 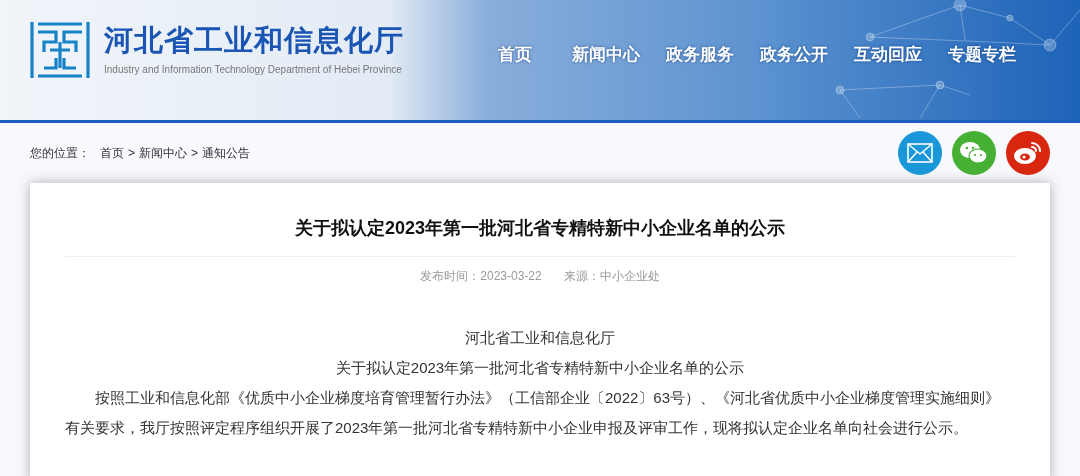 I want to click on article-heading-line: 关于拟认定2023年第一批河北省专精特新中小企业名单的公示, so click(x=540, y=368).